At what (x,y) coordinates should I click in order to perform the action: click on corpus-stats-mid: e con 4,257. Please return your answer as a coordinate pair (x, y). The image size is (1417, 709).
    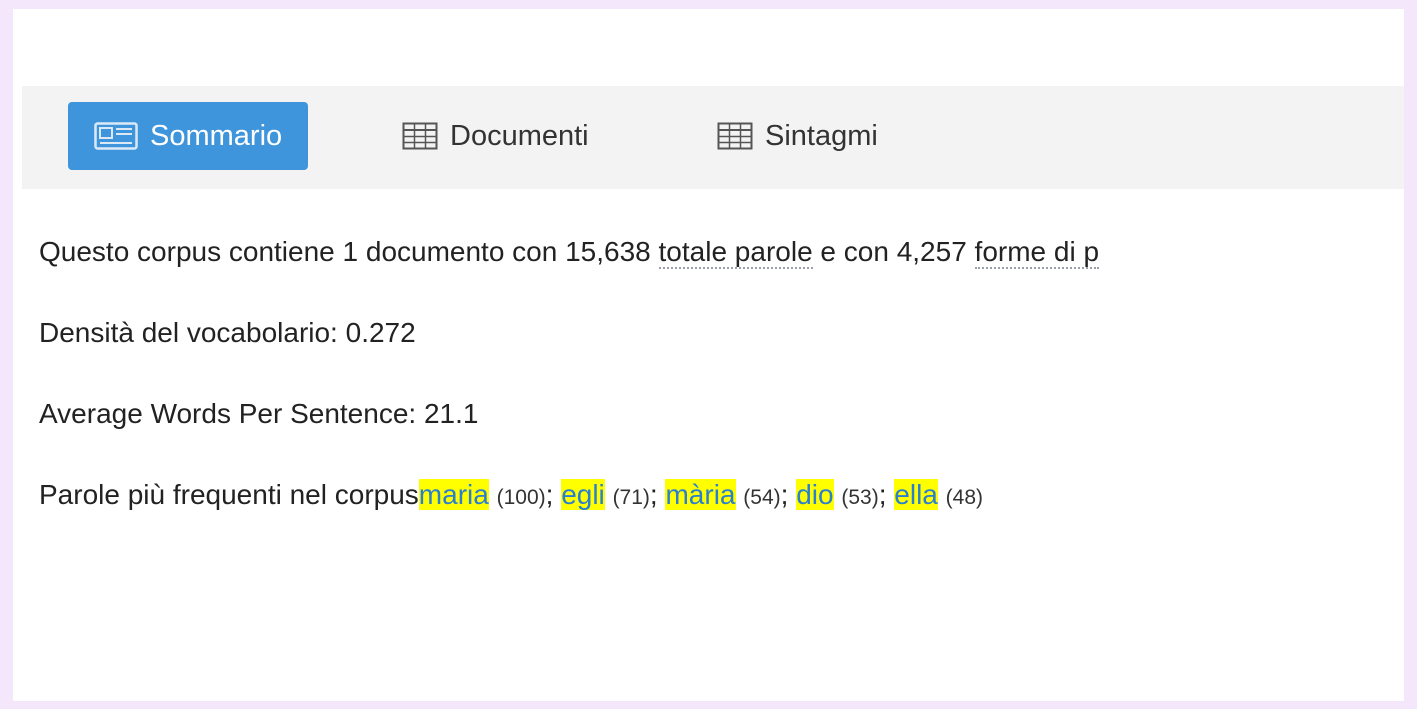
    Looking at the image, I should click on (893, 251).